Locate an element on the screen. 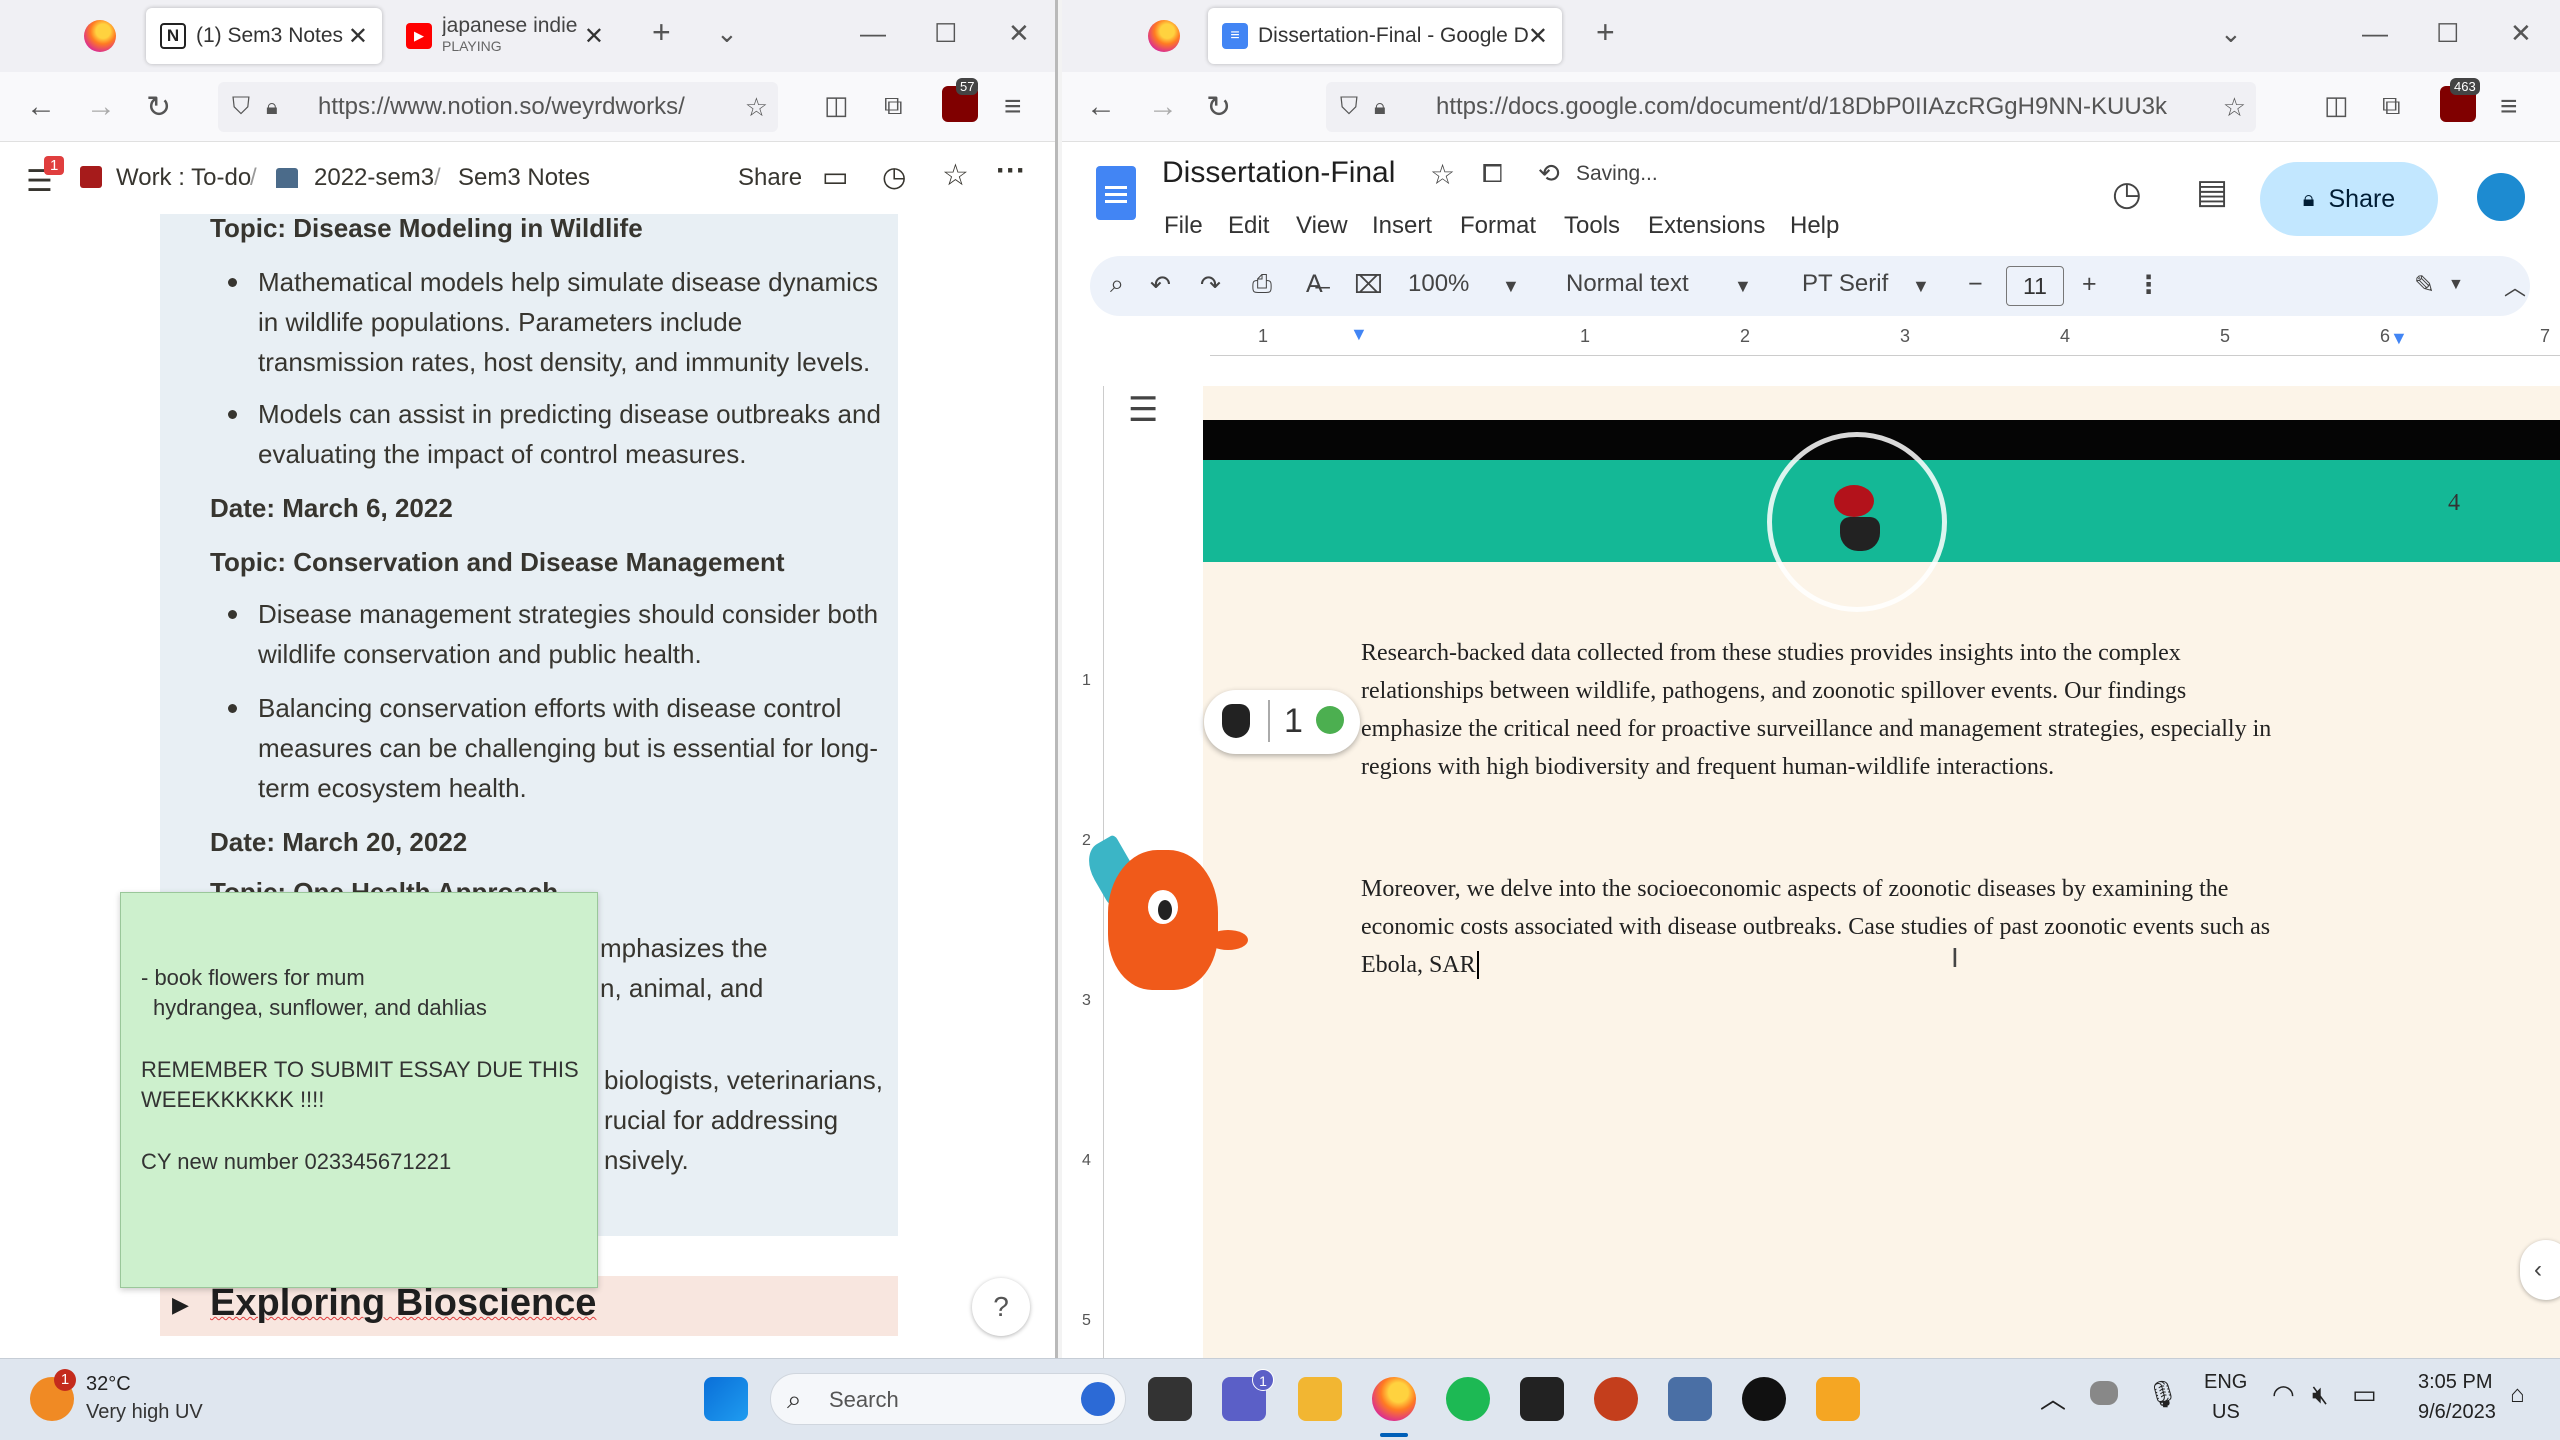 The image size is (2560, 1440). zoom-select: 100% is located at coordinates (1438, 284).